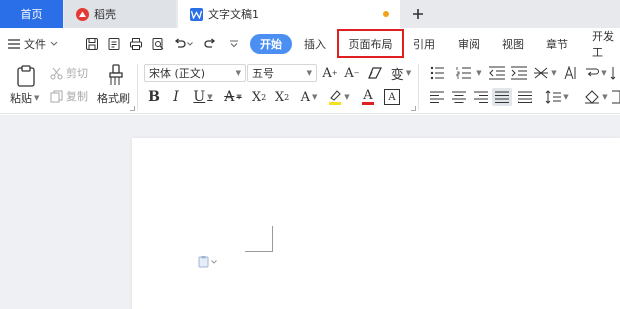 Image resolution: width=620 pixels, height=309 pixels. I want to click on tab-daoke: 稻壳, so click(120, 14).